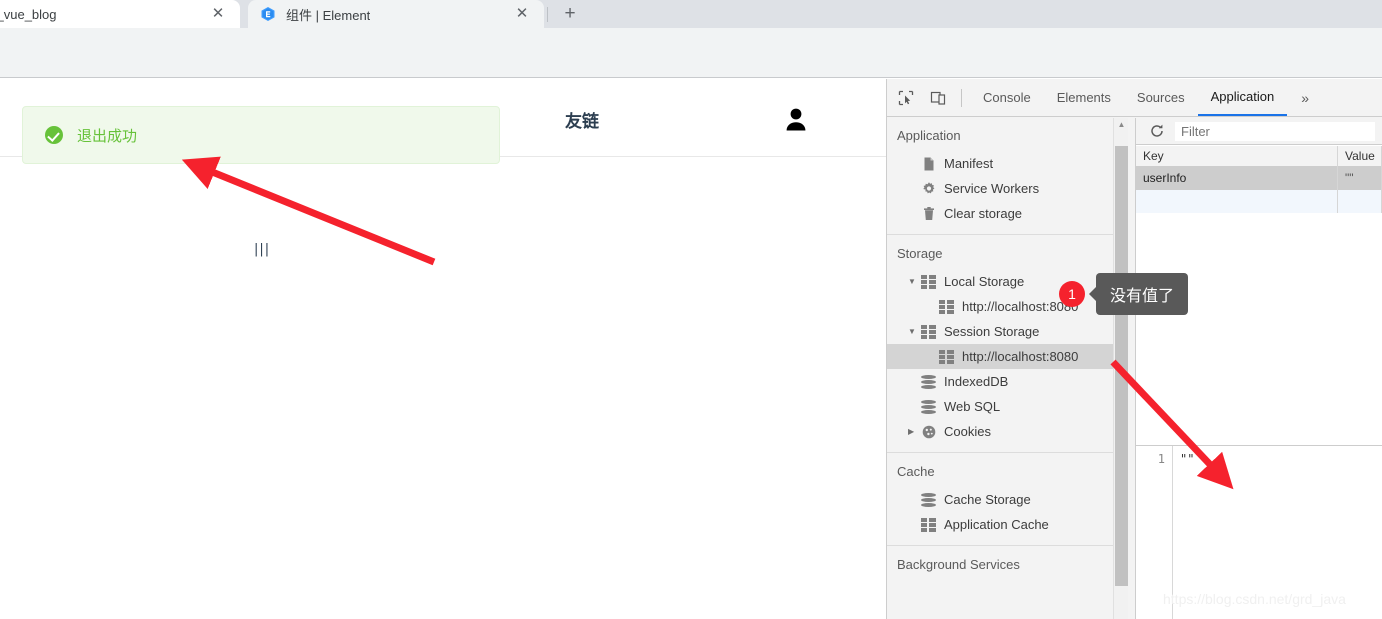 The image size is (1382, 619). What do you see at coordinates (107, 135) in the screenshot?
I see `toast-message: 退出成功` at bounding box center [107, 135].